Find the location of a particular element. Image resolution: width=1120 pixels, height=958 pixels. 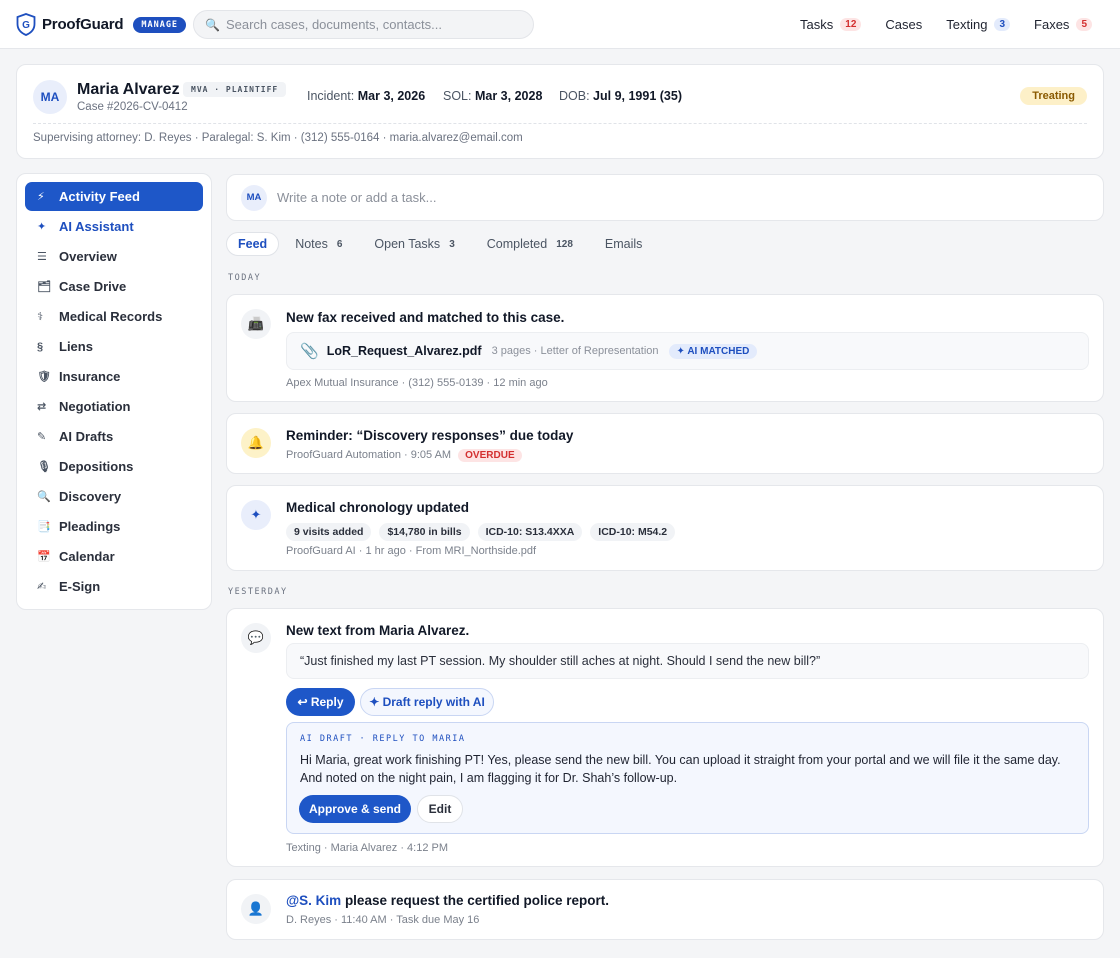

nav-texting: Texting 3 is located at coordinates (978, 24).